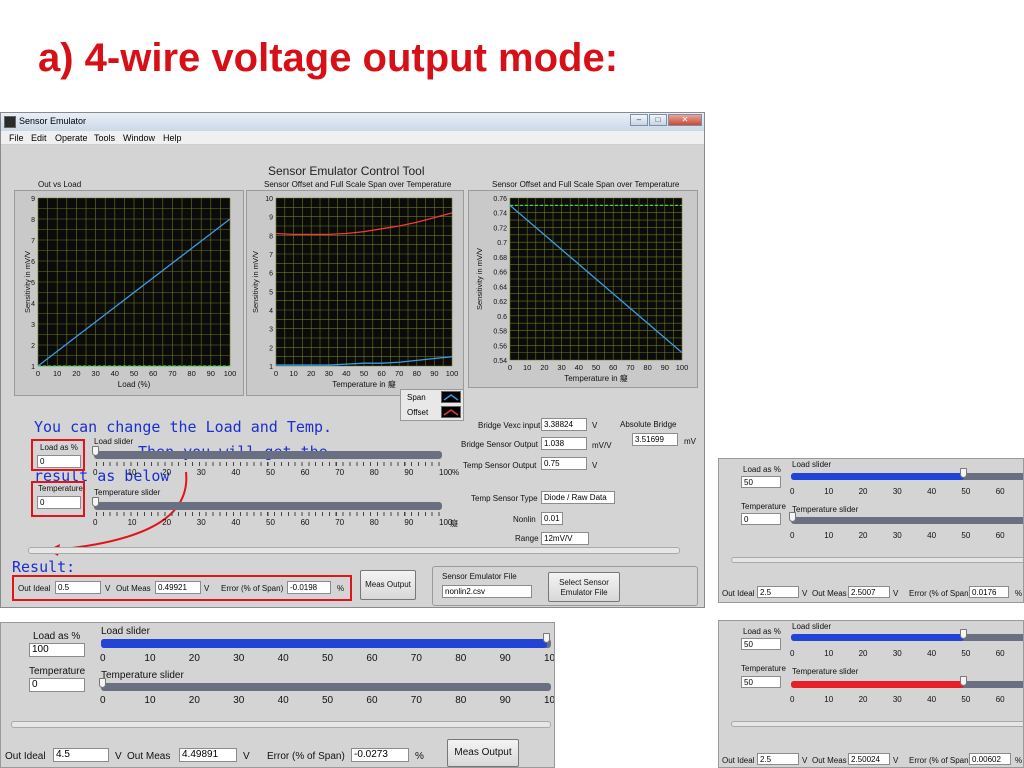  Describe the element at coordinates (500, 273) in the screenshot. I see `chart3-ytick: 0.66` at that location.